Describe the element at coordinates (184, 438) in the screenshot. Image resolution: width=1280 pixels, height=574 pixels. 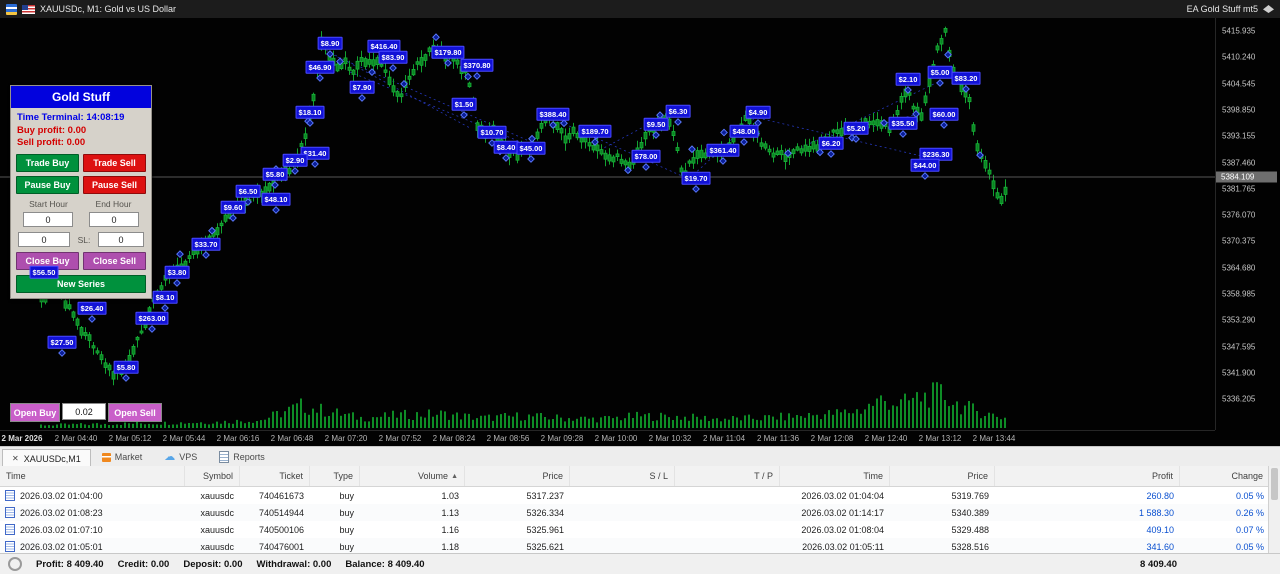
I see `time-tick: 2 Mar 05:44` at that location.